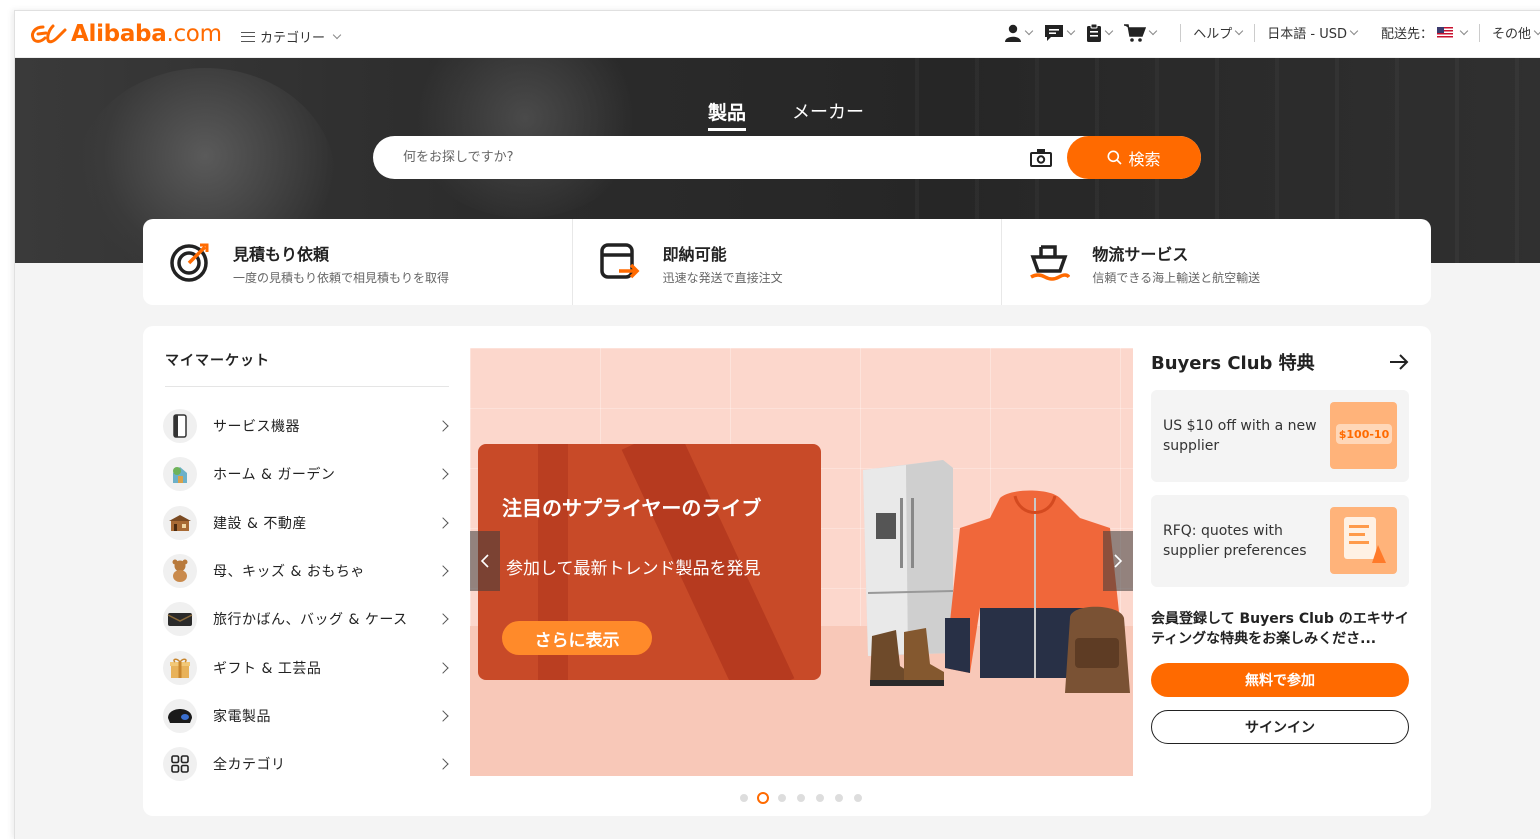  Describe the element at coordinates (1216, 262) in the screenshot. I see `feature-logistics: 物流サービス 信頼できる海上輸送と航空輸送` at that location.